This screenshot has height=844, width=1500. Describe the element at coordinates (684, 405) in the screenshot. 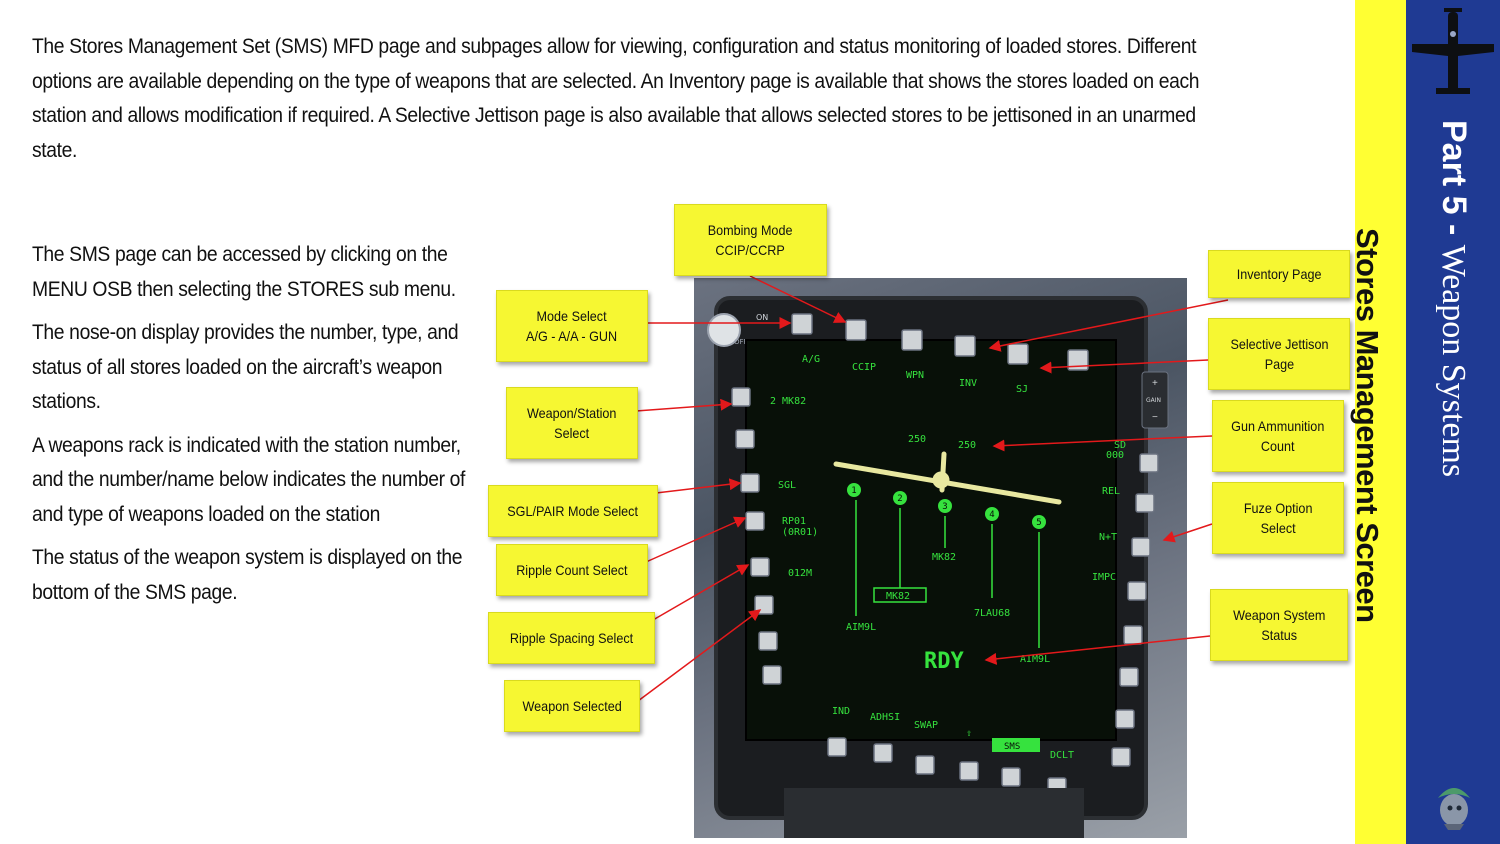

I see `arrow-weapon-station` at that location.